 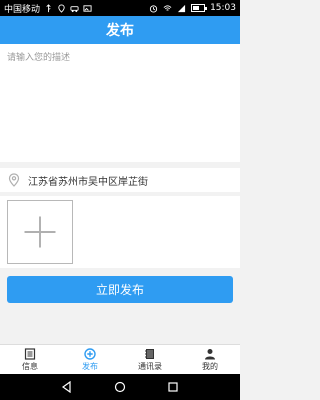 I want to click on carrier-name: 中国移动, so click(x=22, y=9).